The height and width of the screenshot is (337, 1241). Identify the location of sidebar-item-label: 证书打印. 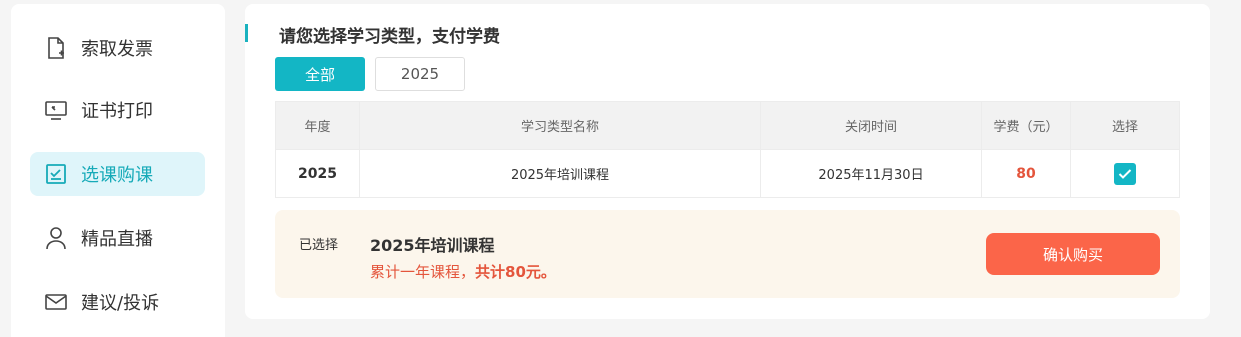
(117, 111).